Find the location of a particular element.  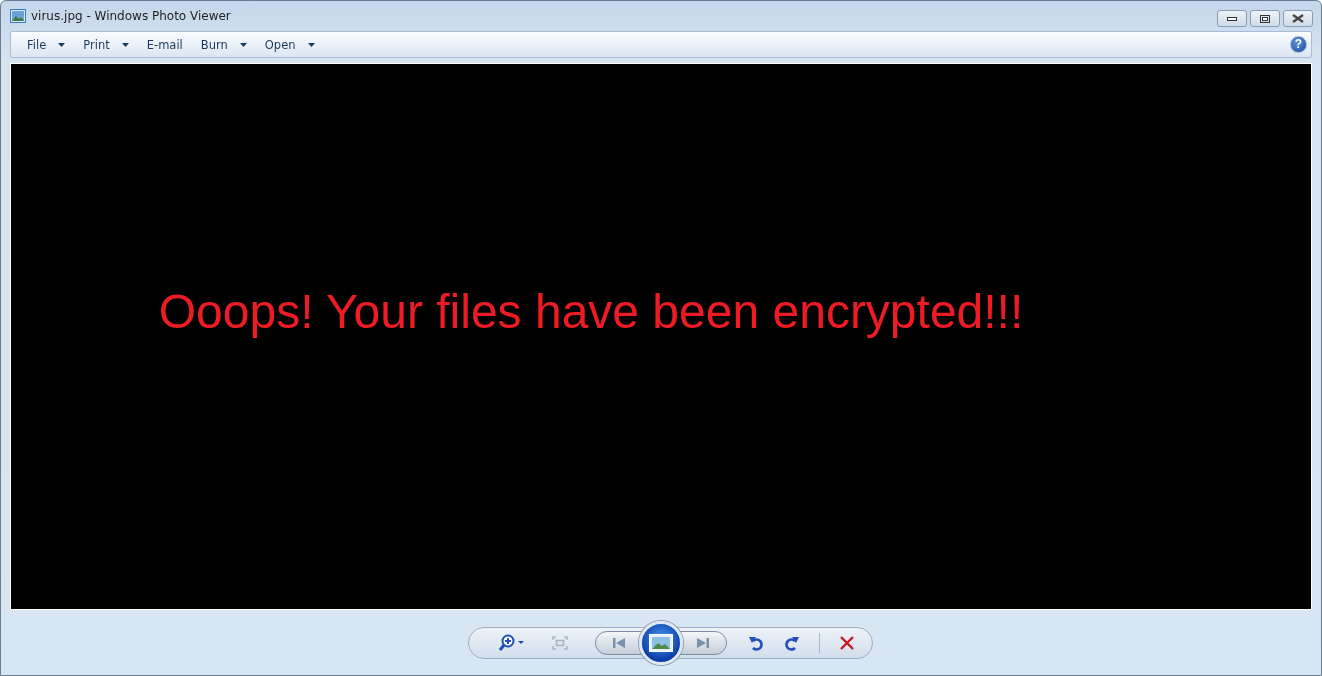

maximize-icon is located at coordinates (1265, 18).